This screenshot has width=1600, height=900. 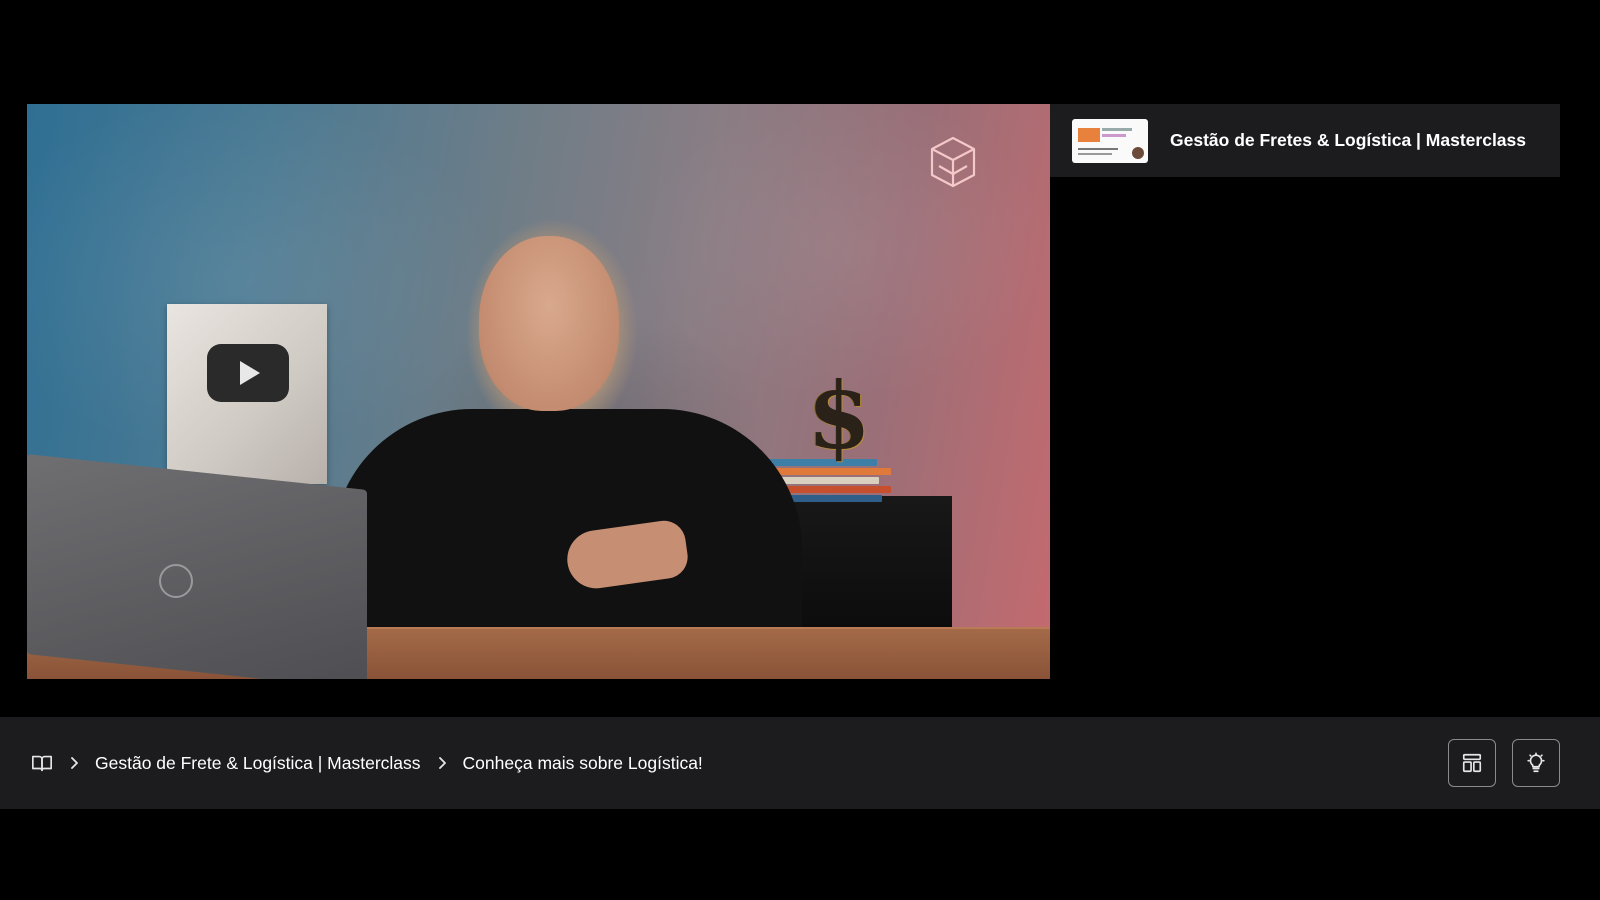 I want to click on breadcrumb-lesson: Conheça mais sobre Logística!, so click(x=582, y=762).